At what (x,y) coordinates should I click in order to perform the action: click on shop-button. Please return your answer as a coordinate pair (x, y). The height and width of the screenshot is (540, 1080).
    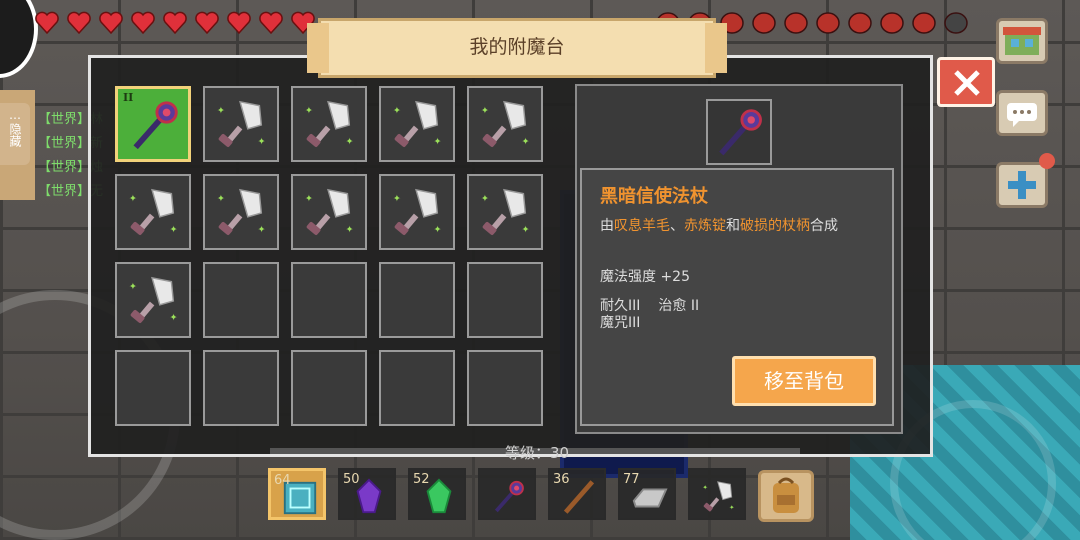
    Looking at the image, I should click on (1022, 41).